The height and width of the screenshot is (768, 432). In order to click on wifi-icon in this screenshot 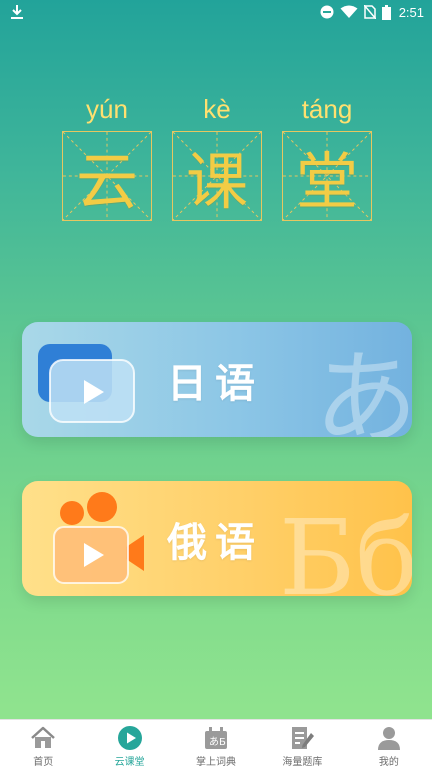, I will do `click(349, 11)`.